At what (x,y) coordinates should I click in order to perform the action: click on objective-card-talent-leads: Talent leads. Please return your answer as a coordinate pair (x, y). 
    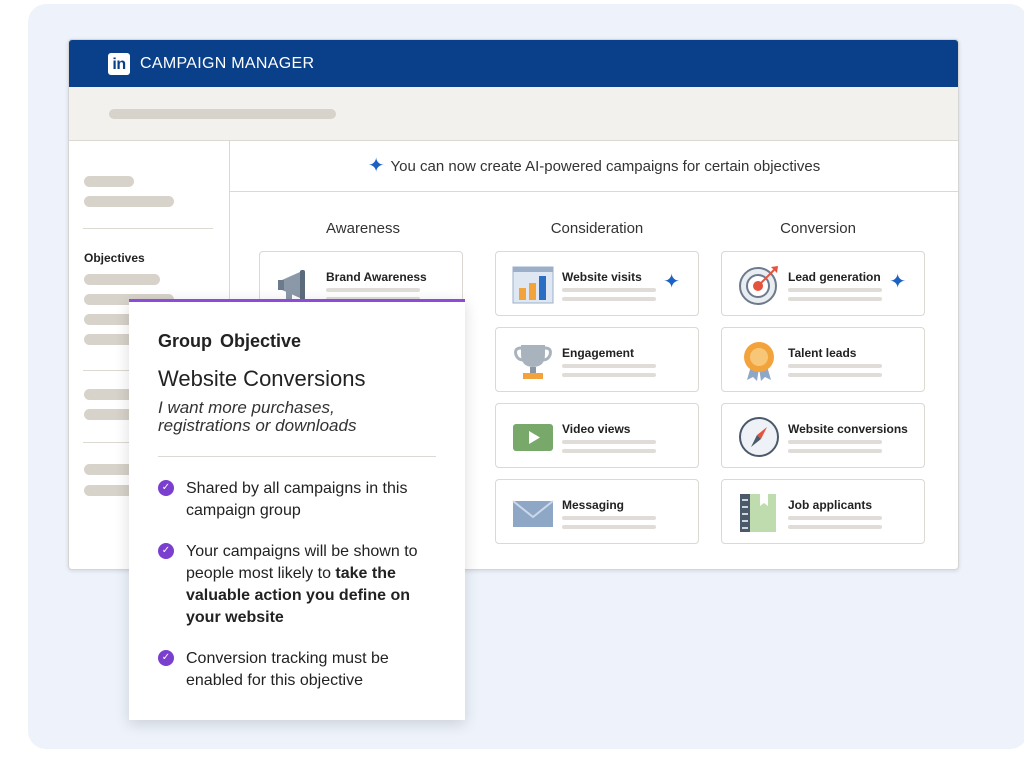
    Looking at the image, I should click on (823, 359).